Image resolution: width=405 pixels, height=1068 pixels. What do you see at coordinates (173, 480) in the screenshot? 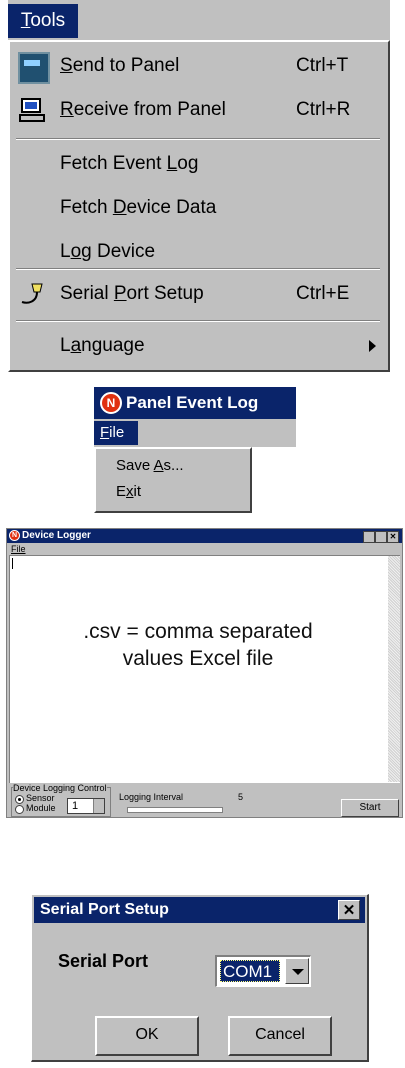
I see `file-dropdown-menu: Save As... Exit` at bounding box center [173, 480].